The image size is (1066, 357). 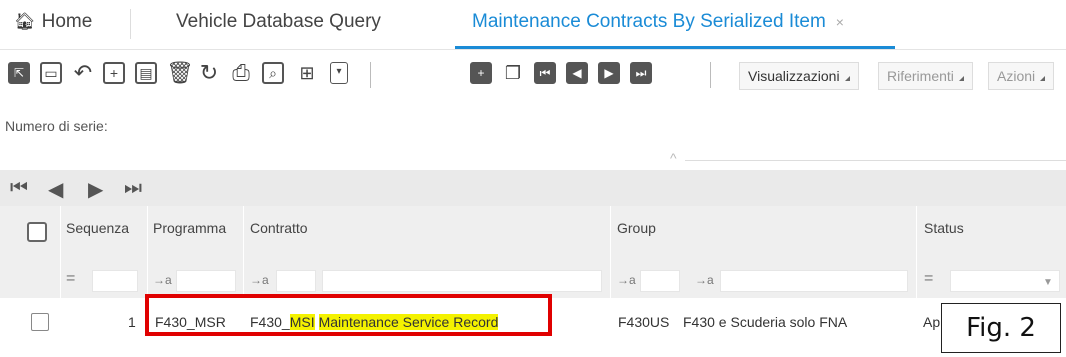 I want to click on last-record-icon: ⏭, so click(x=641, y=73).